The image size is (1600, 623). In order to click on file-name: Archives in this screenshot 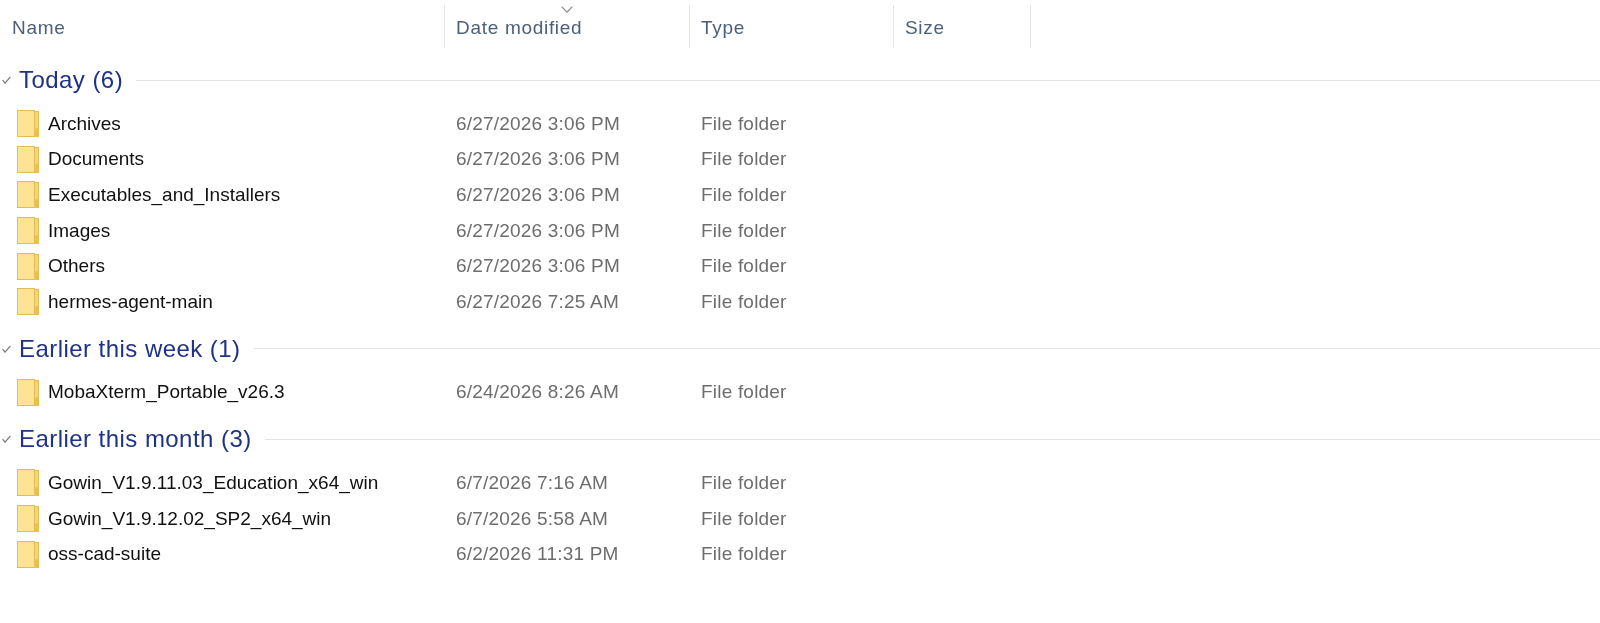, I will do `click(84, 123)`.